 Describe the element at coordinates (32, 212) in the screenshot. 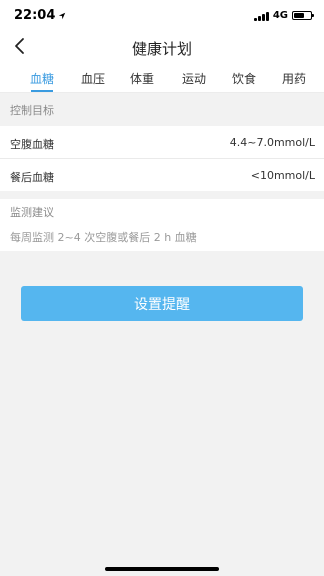

I see `monitoring-advice-title: 监测建议` at that location.